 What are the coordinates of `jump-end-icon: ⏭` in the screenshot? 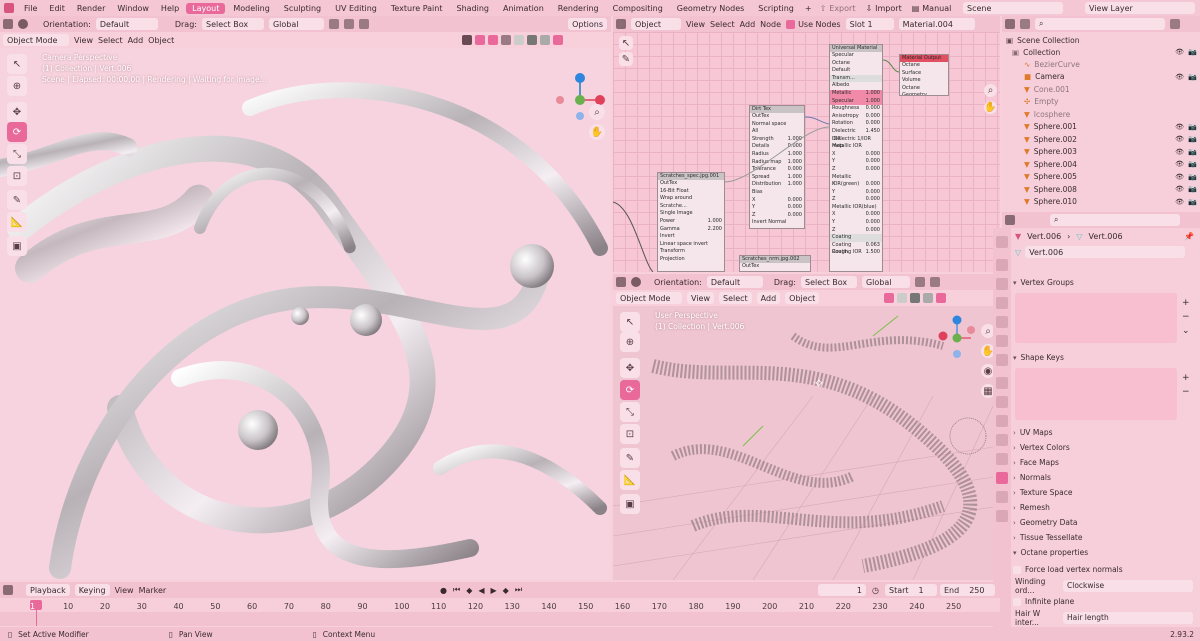 It's located at (518, 590).